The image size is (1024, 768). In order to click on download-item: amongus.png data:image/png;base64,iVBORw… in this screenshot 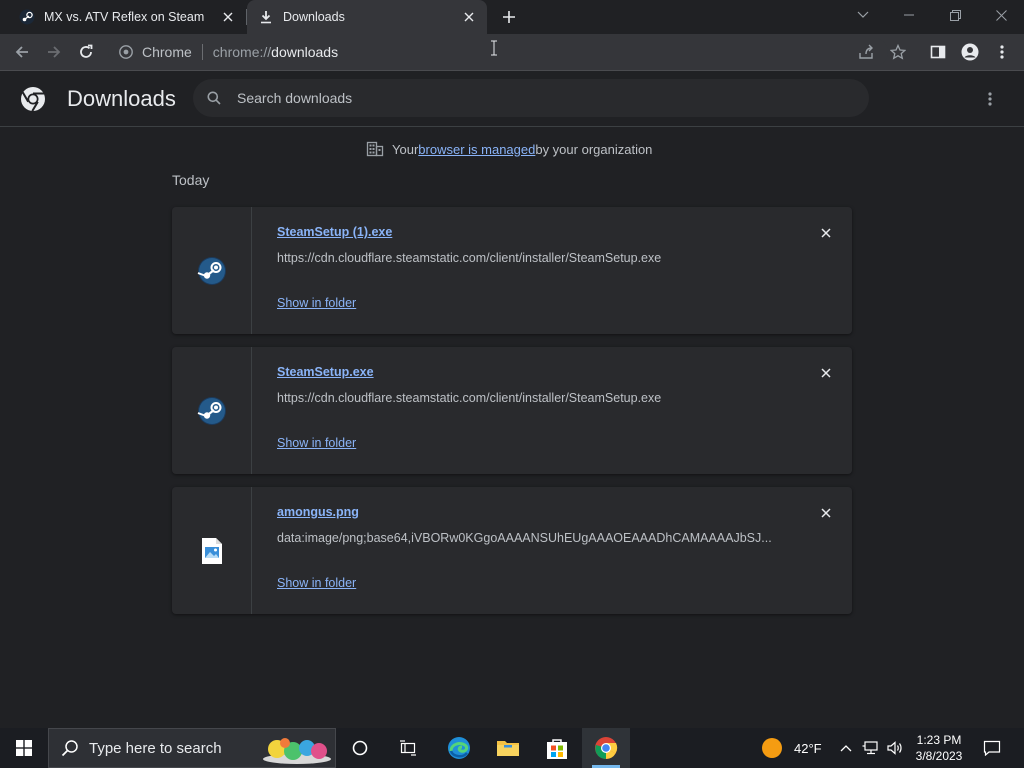, I will do `click(512, 550)`.